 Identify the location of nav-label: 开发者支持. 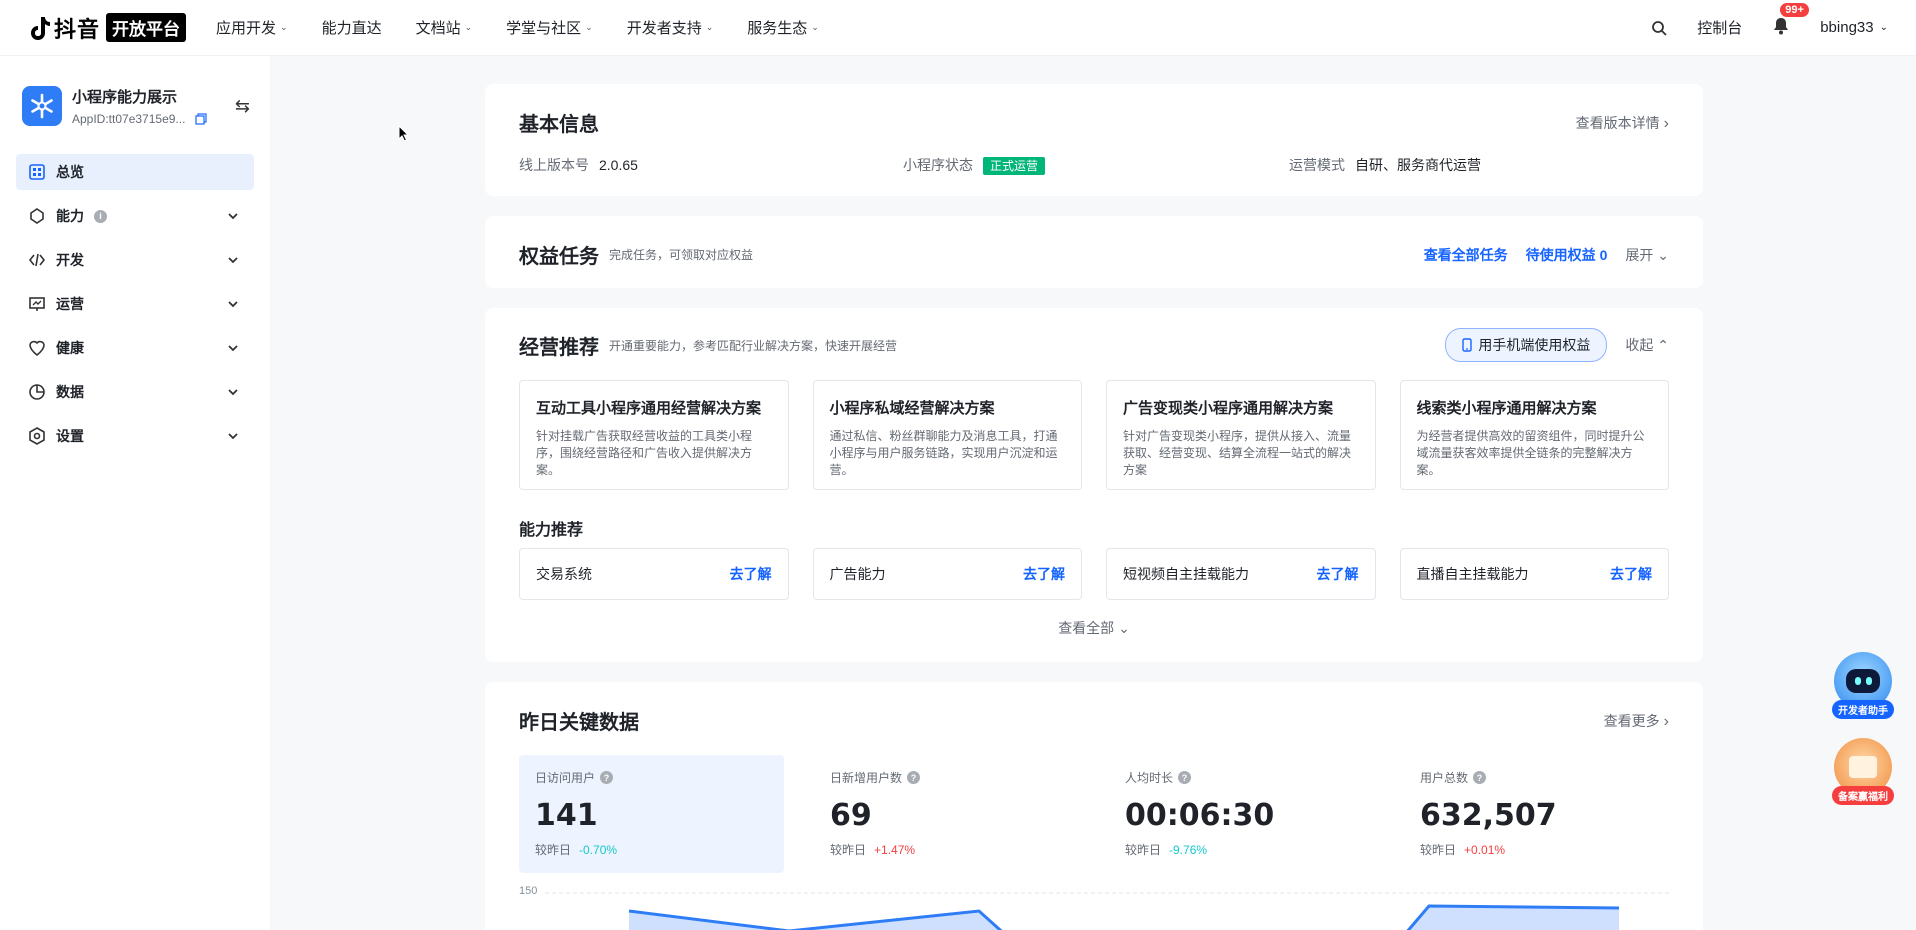
(664, 28).